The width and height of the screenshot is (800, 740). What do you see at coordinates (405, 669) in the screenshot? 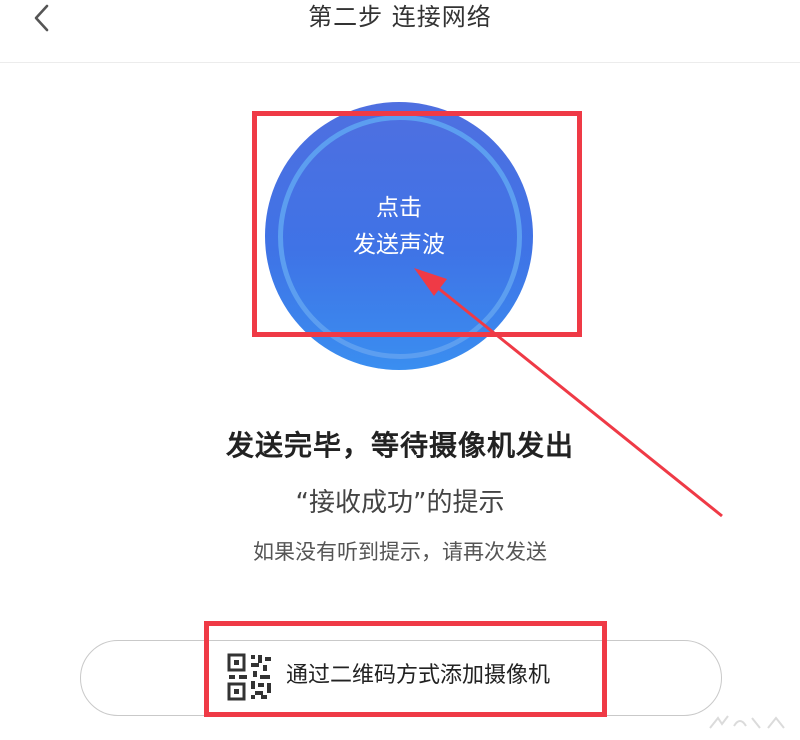
I see `annotation-box-qr` at bounding box center [405, 669].